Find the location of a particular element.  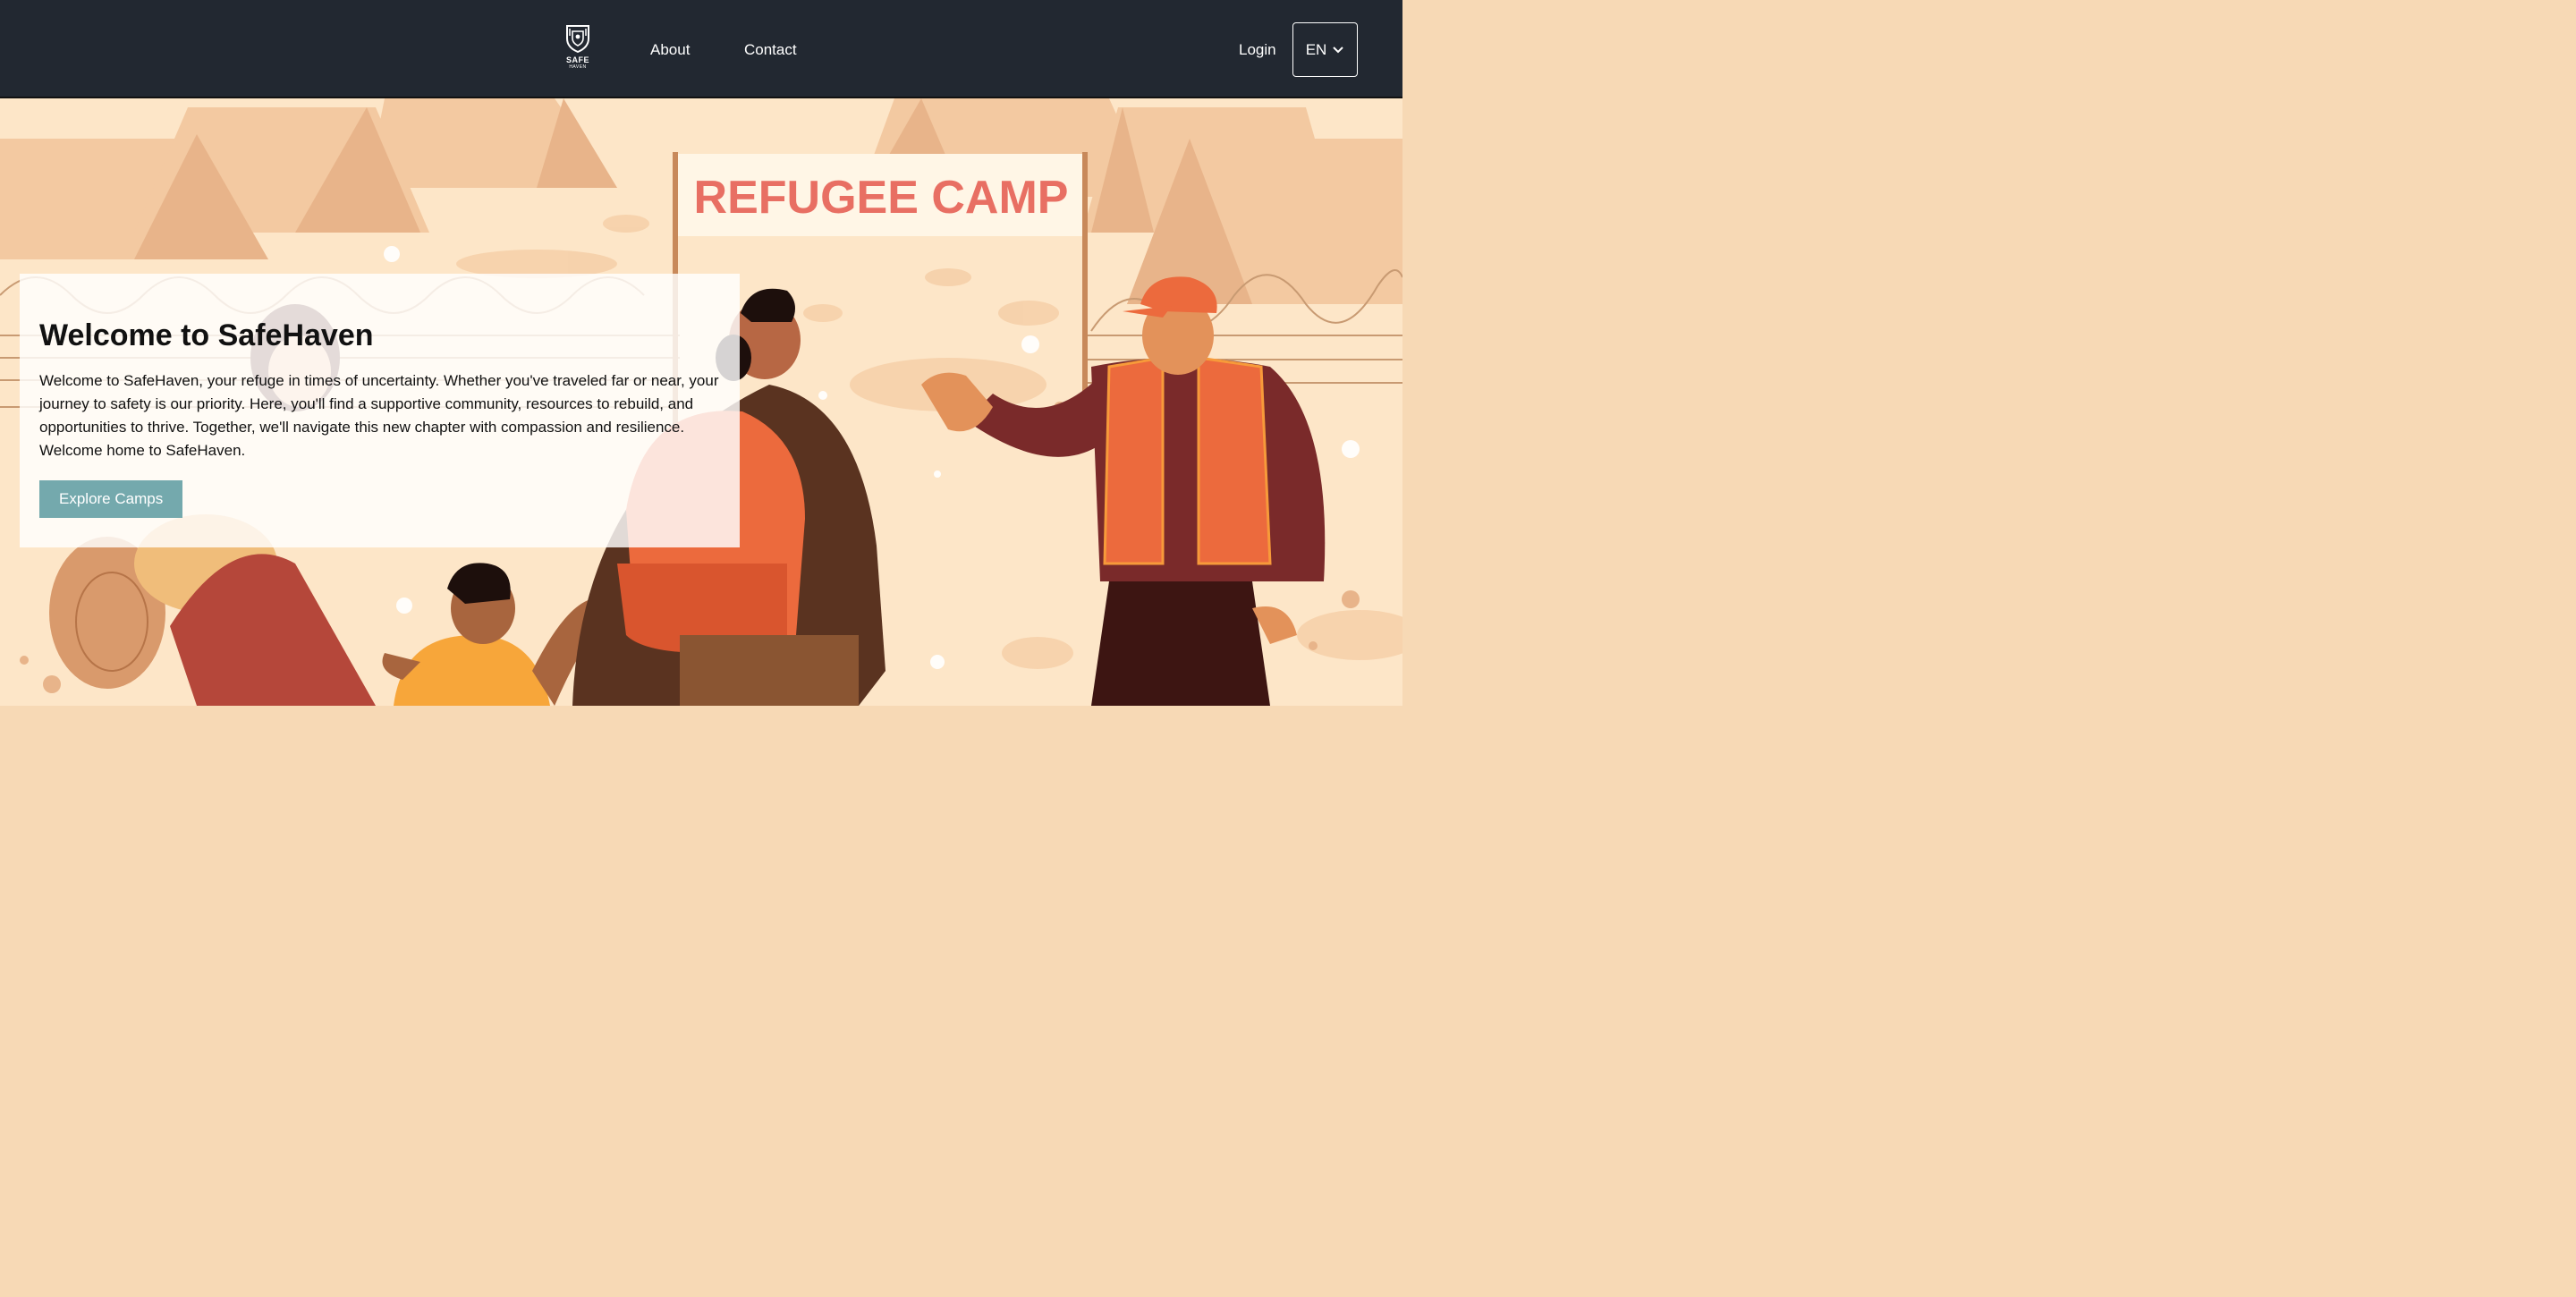

nav-login-link: Login is located at coordinates (1257, 50).